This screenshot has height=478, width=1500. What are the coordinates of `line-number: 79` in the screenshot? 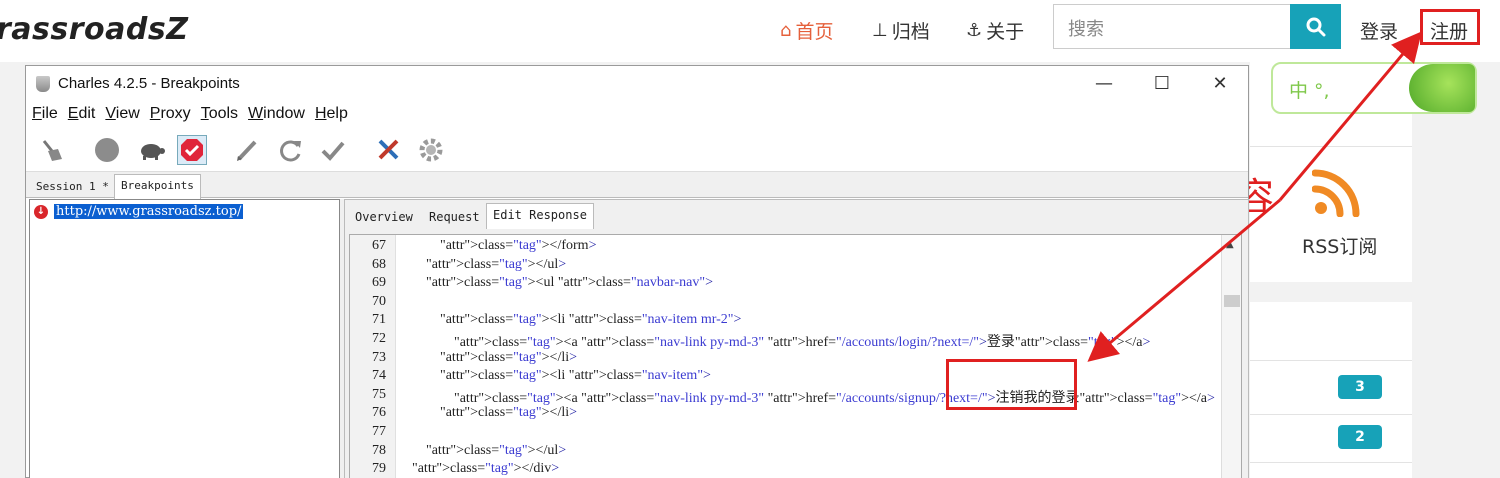 It's located at (379, 469).